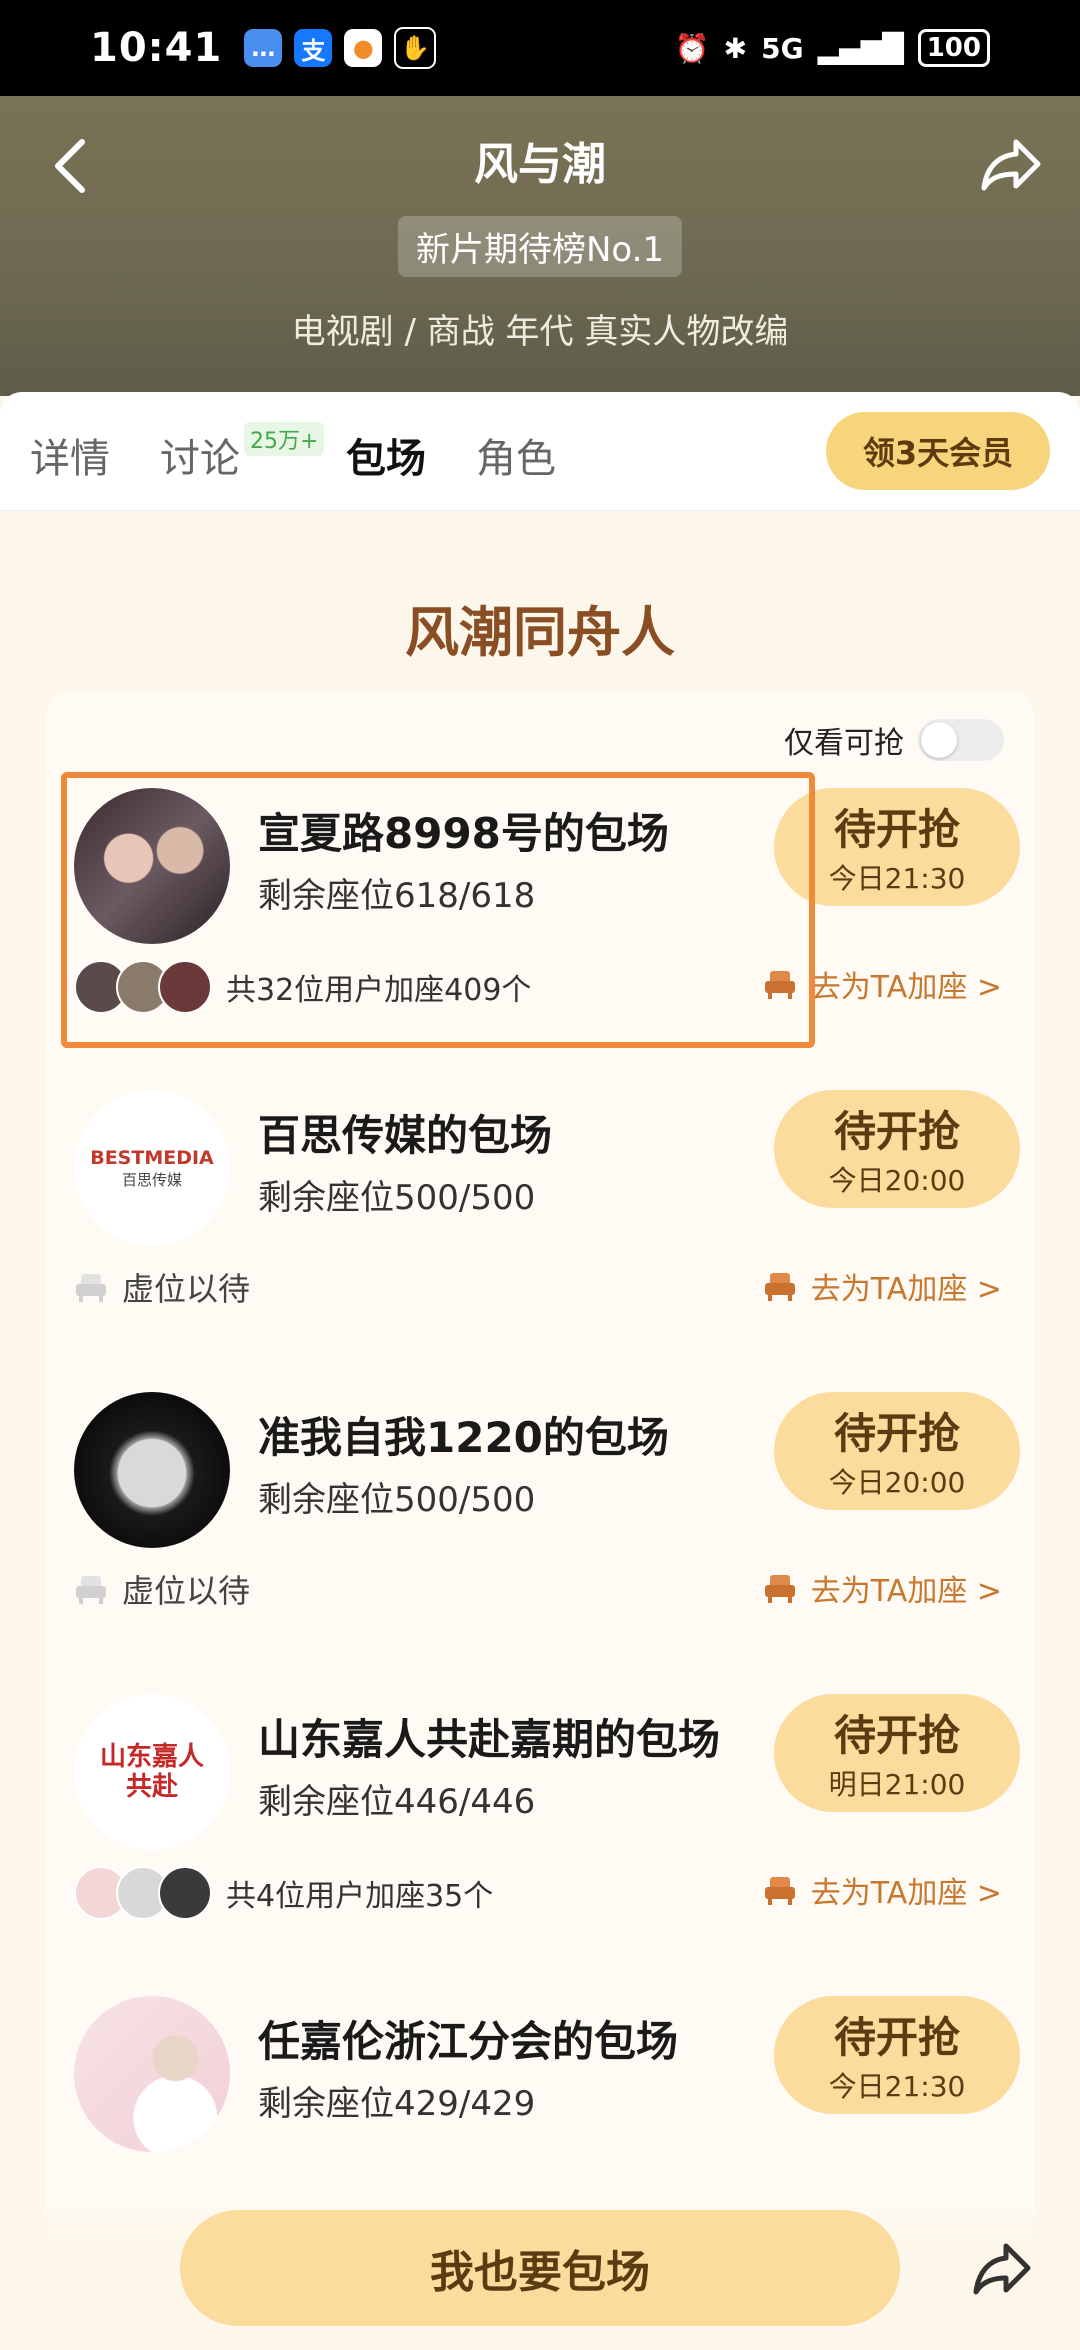 This screenshot has width=1080, height=2350. What do you see at coordinates (313, 48) in the screenshot?
I see `alipay-icon: 支` at bounding box center [313, 48].